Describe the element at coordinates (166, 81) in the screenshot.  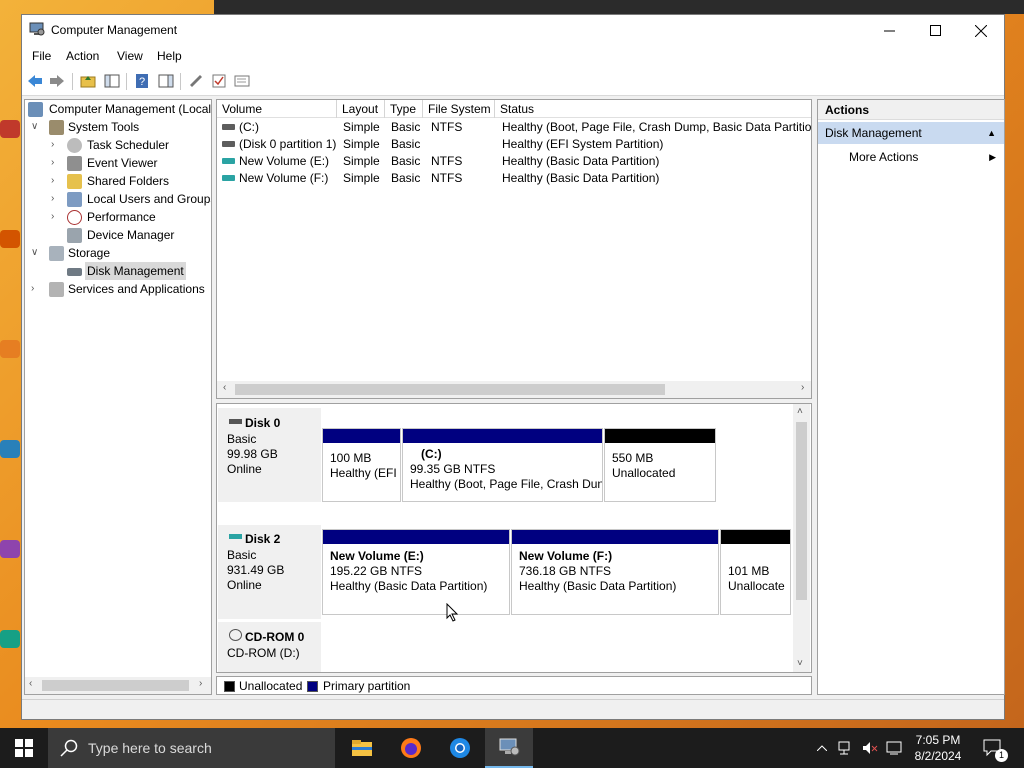
I see `show-hide-action-pane-icon` at that location.